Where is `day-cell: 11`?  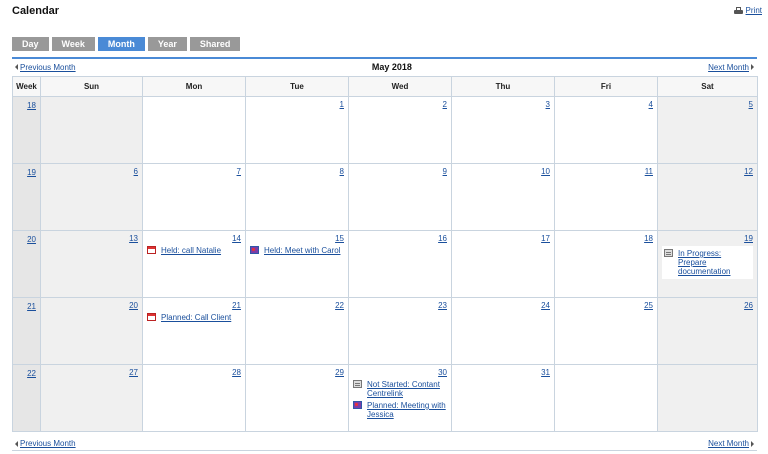
day-cell: 11 is located at coordinates (606, 197).